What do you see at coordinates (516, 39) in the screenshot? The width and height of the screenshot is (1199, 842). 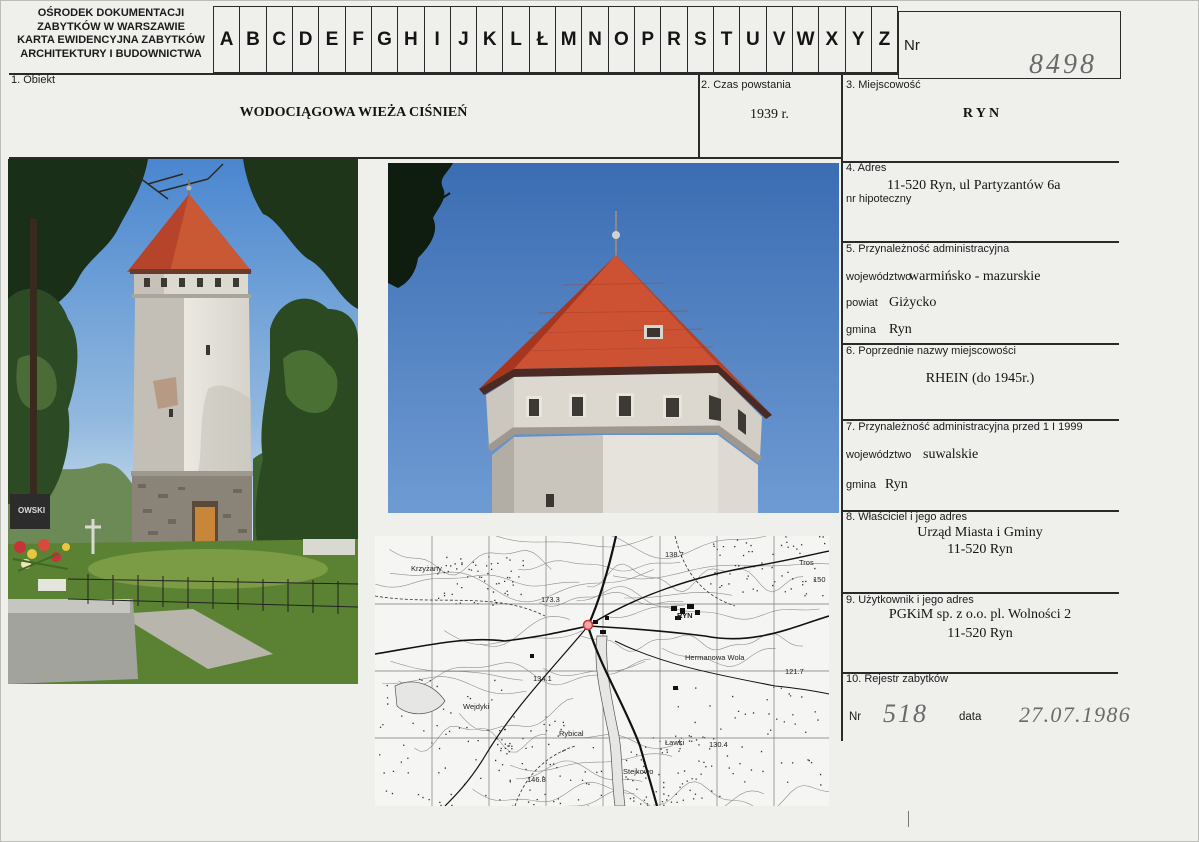 I see `index-letter-cell: L` at bounding box center [516, 39].